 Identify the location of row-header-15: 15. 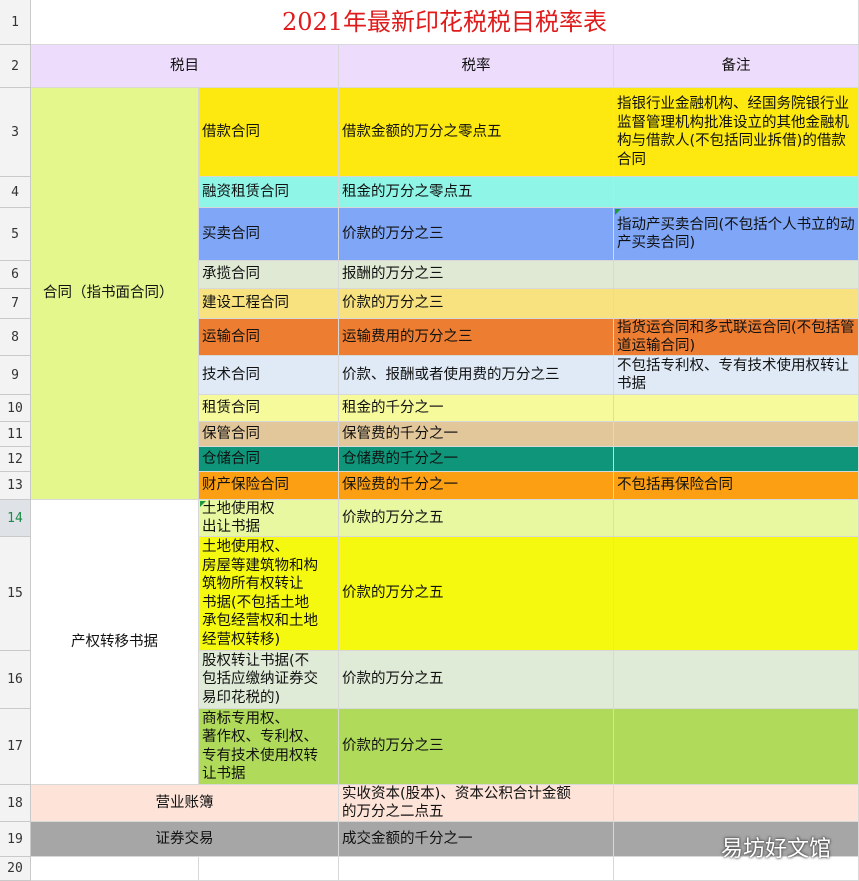
(15, 594).